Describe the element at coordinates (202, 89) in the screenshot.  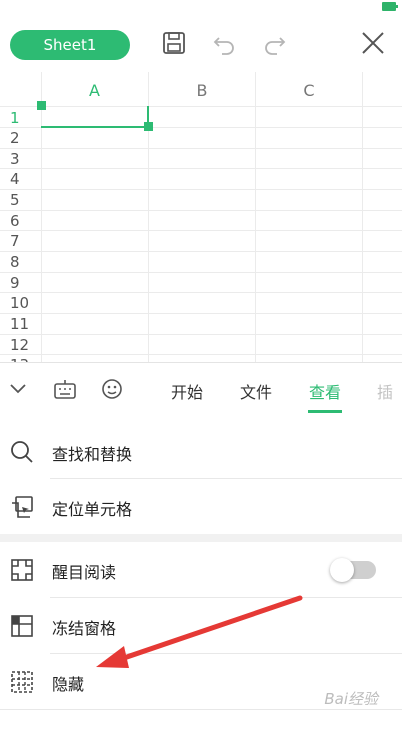
I see `column-header-b: B` at that location.